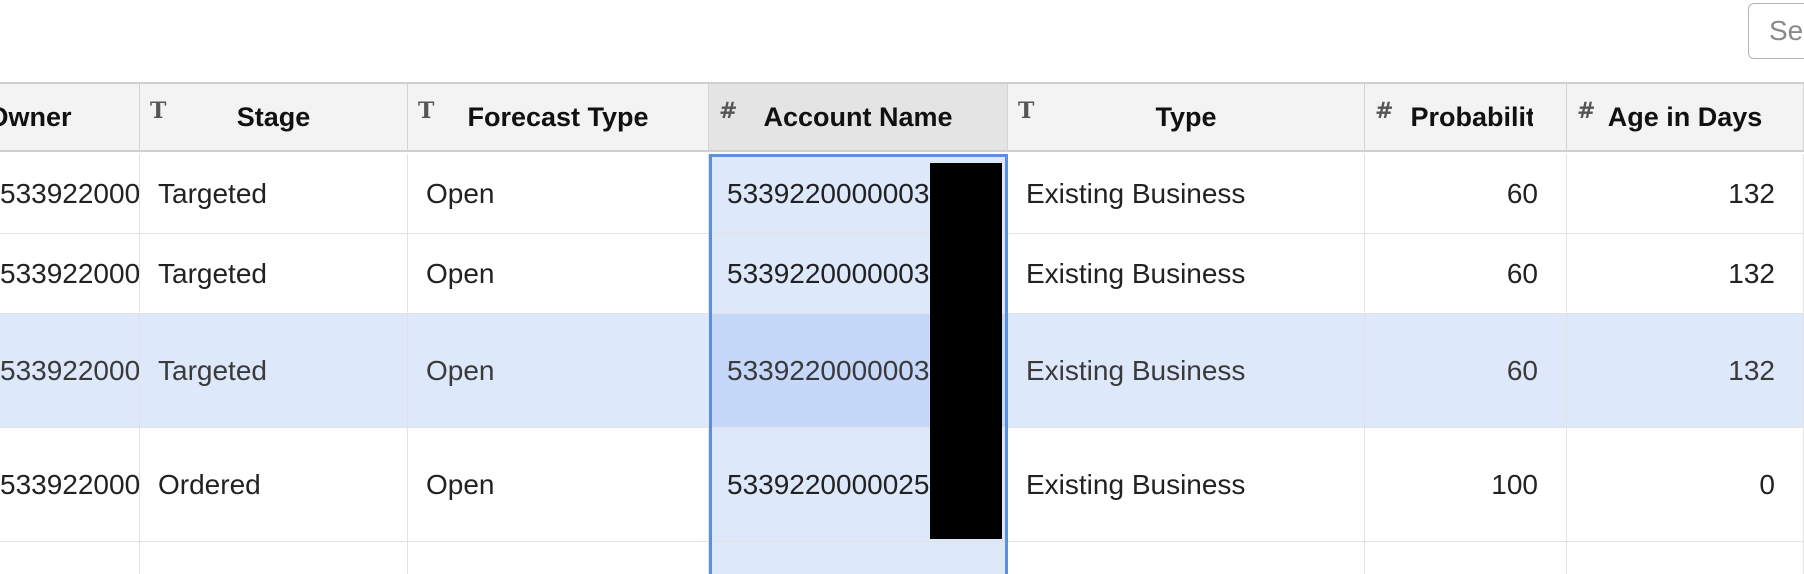 The width and height of the screenshot is (1804, 574). Describe the element at coordinates (1471, 116) in the screenshot. I see `column-title: Probability` at that location.